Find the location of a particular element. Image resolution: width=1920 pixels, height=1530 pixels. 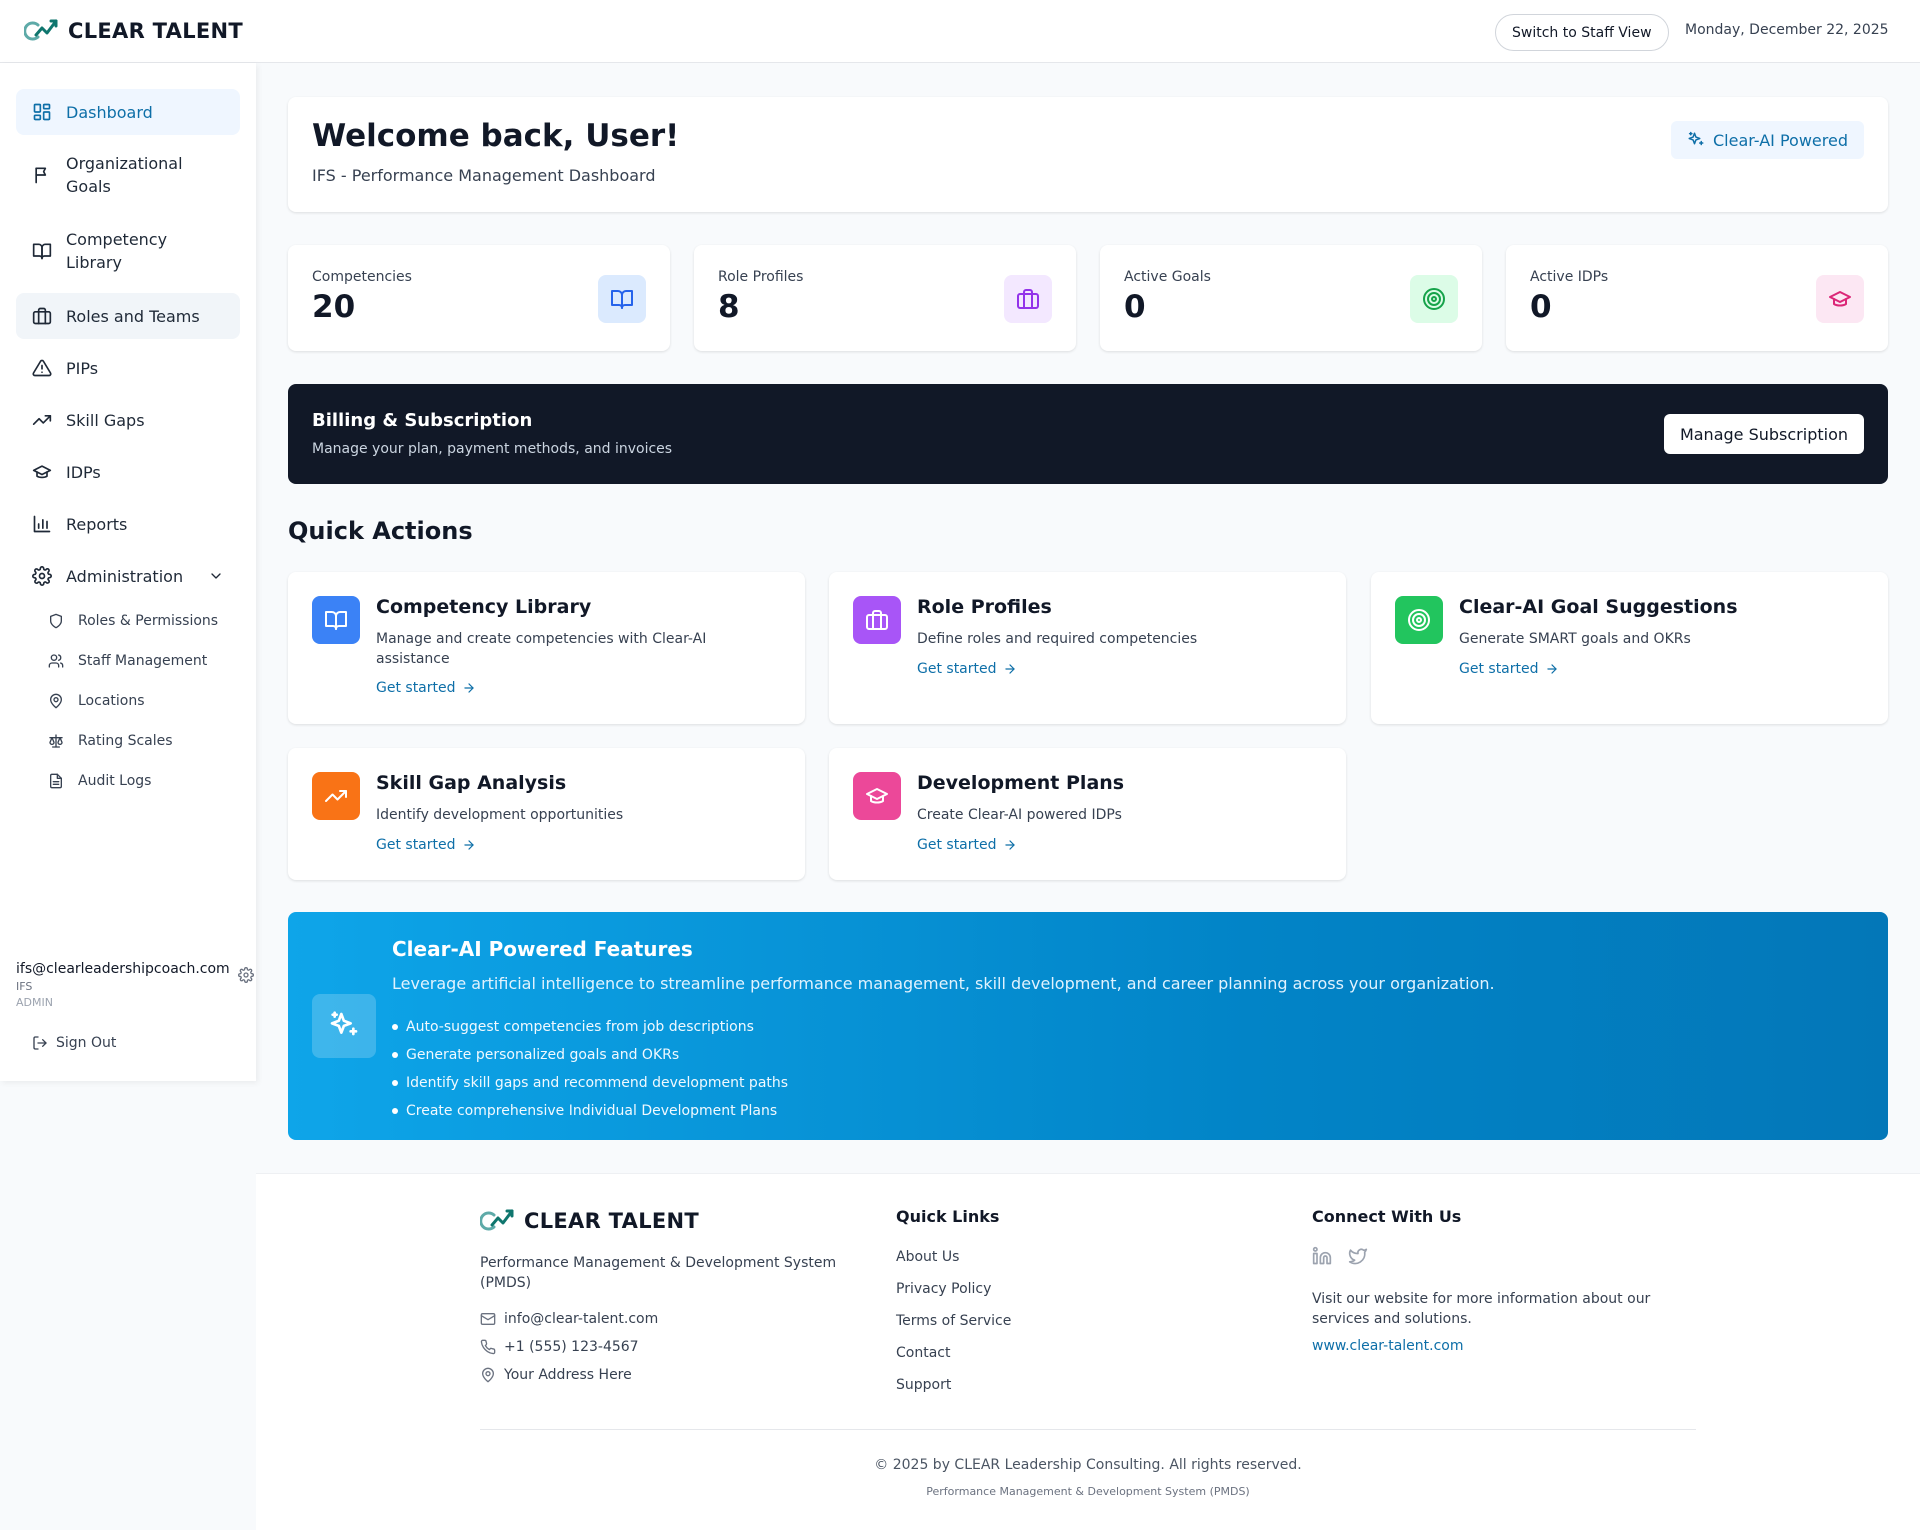

footer-logo: CLEAR TALENT is located at coordinates (589, 1221).